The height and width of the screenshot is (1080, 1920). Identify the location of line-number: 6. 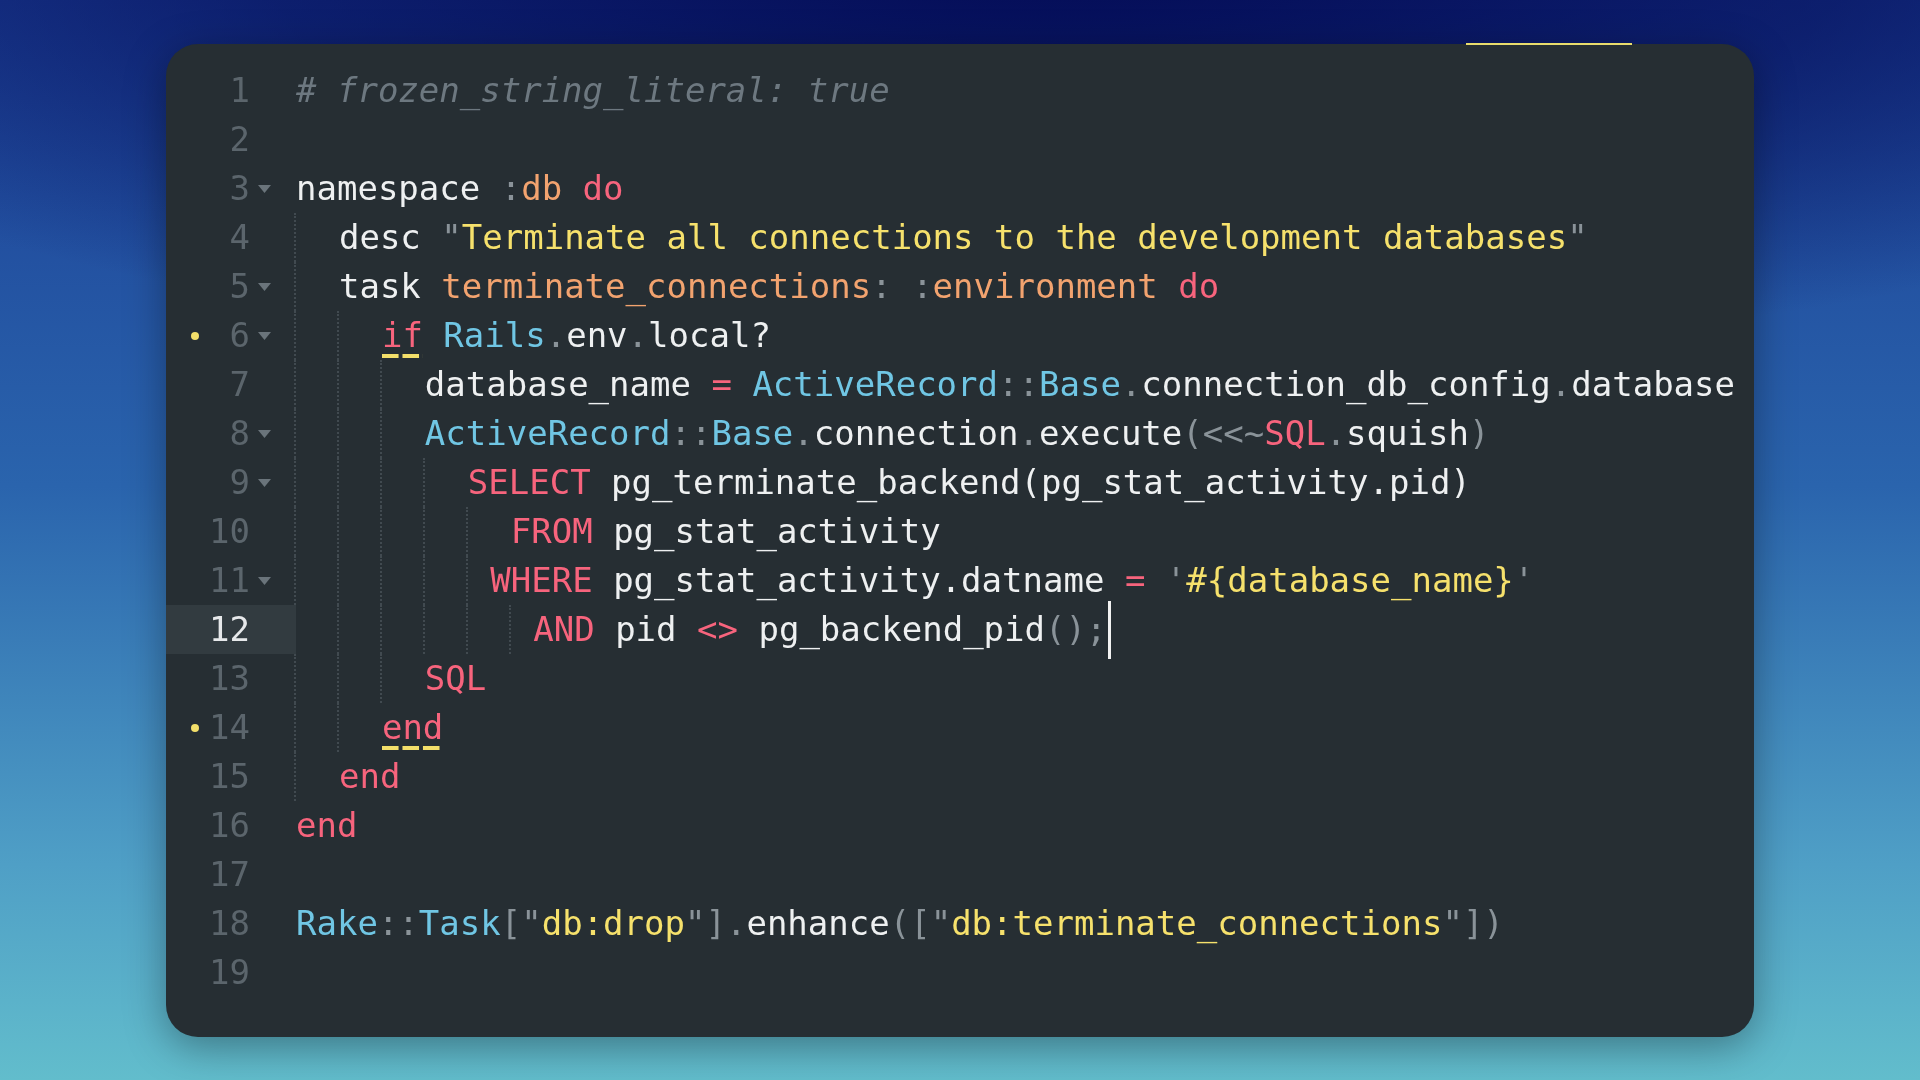
(239, 335).